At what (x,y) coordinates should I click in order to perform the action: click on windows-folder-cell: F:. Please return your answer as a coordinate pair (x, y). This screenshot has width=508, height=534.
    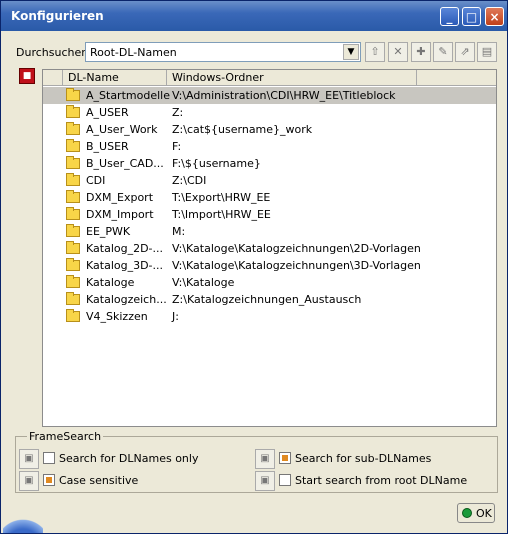
    Looking at the image, I should click on (177, 146).